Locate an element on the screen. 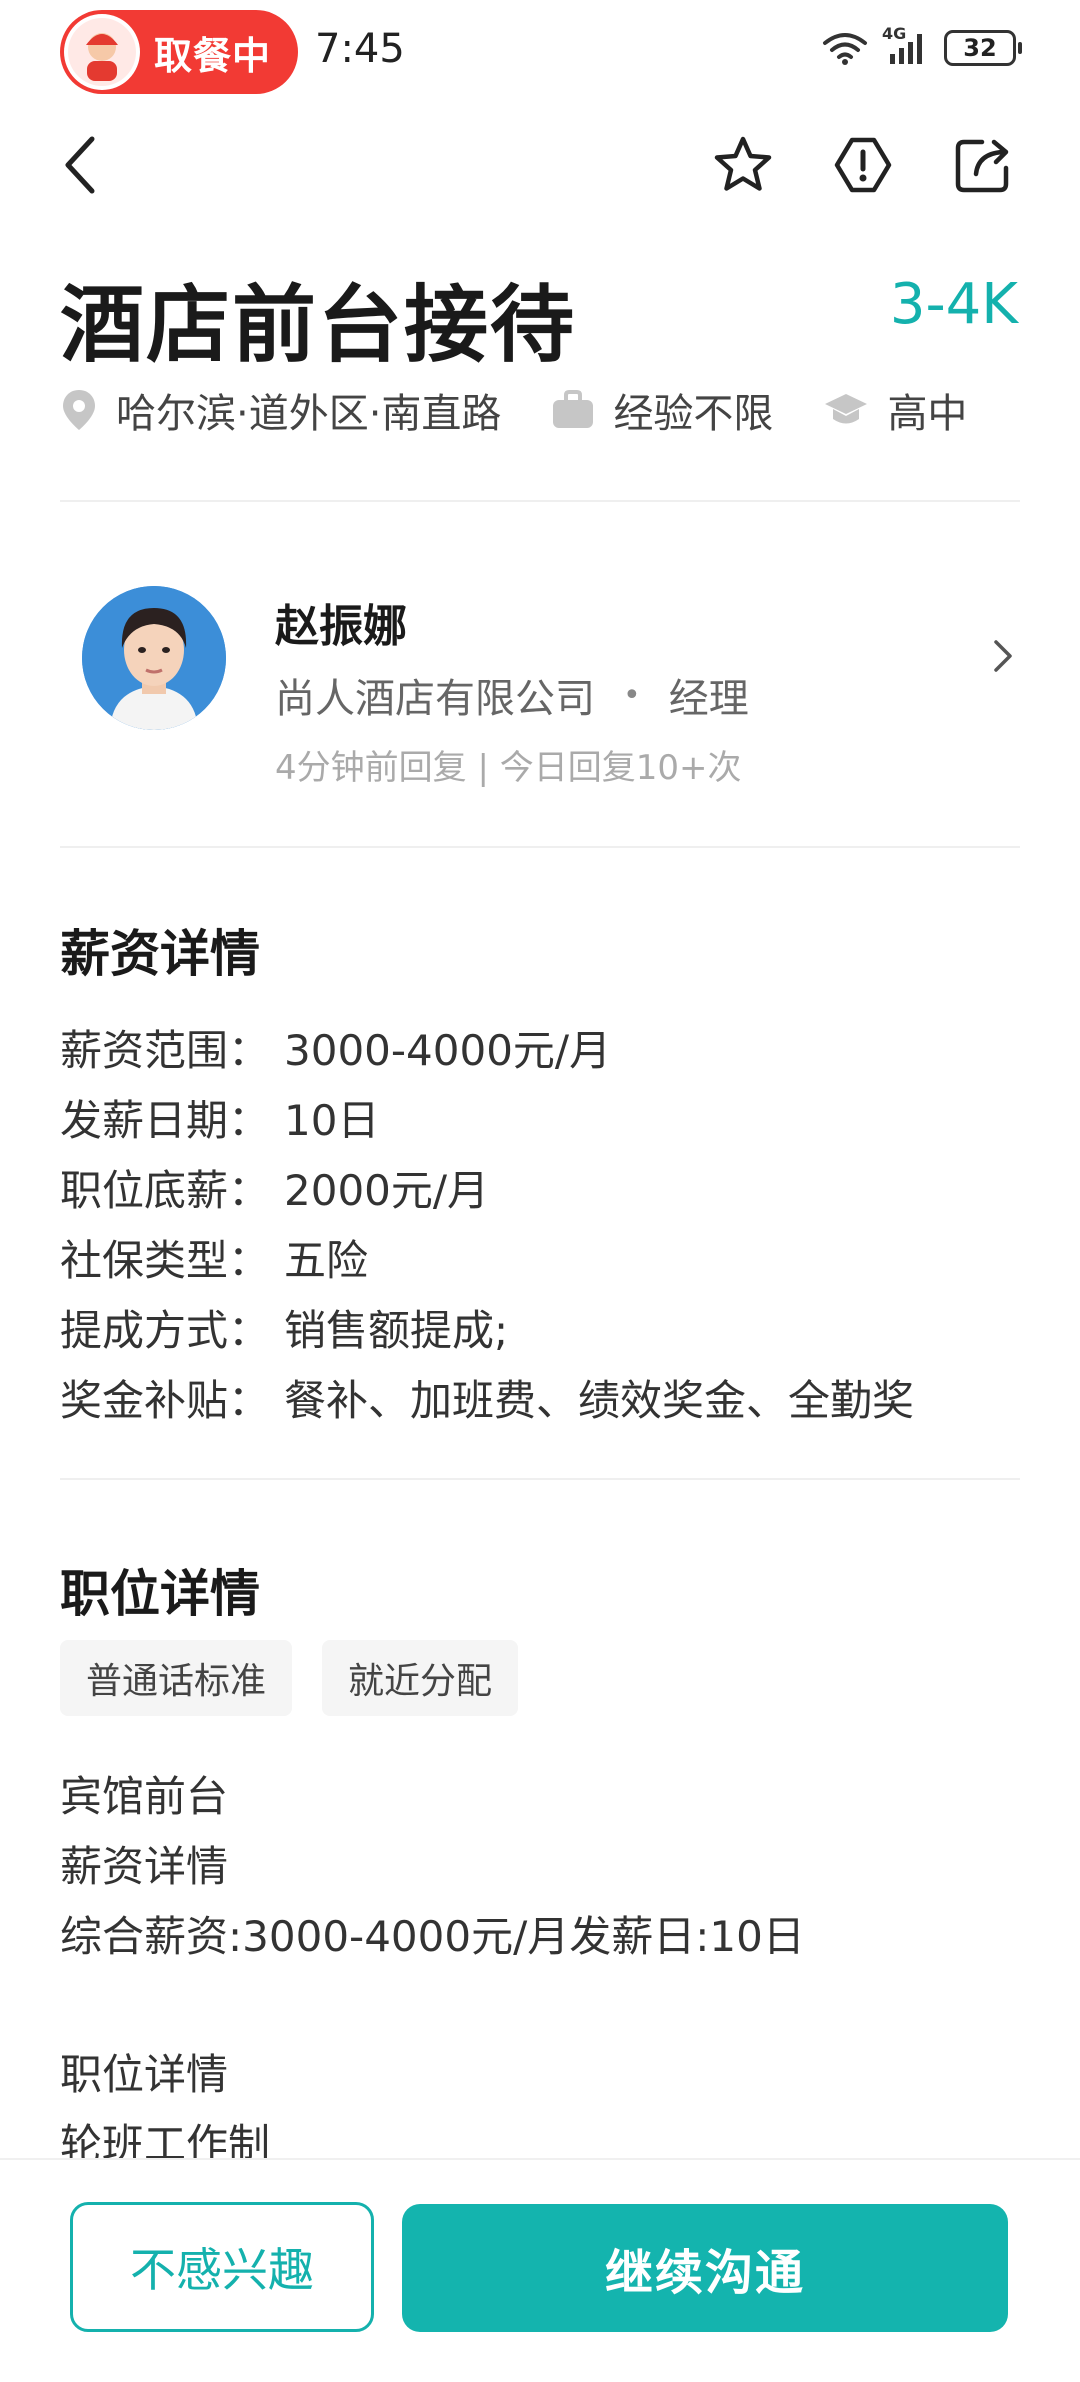 The width and height of the screenshot is (1080, 2382). detail-row: 提成方式： 销售额提成; is located at coordinates (487, 1327).